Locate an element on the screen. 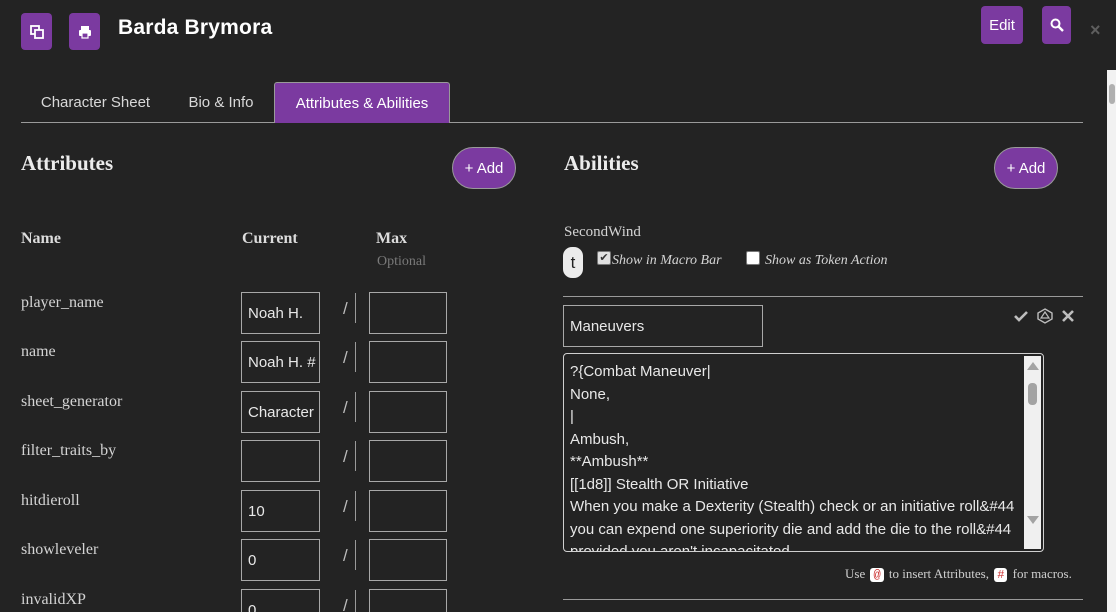  abilities-title: Abilities is located at coordinates (601, 163).